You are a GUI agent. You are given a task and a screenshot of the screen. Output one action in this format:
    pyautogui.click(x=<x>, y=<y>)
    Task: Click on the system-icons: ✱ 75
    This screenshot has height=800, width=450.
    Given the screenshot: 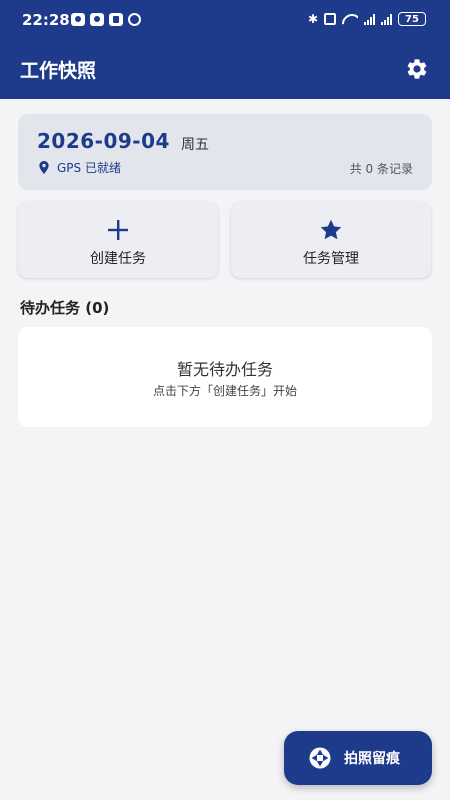 What is the action you would take?
    pyautogui.click(x=367, y=19)
    